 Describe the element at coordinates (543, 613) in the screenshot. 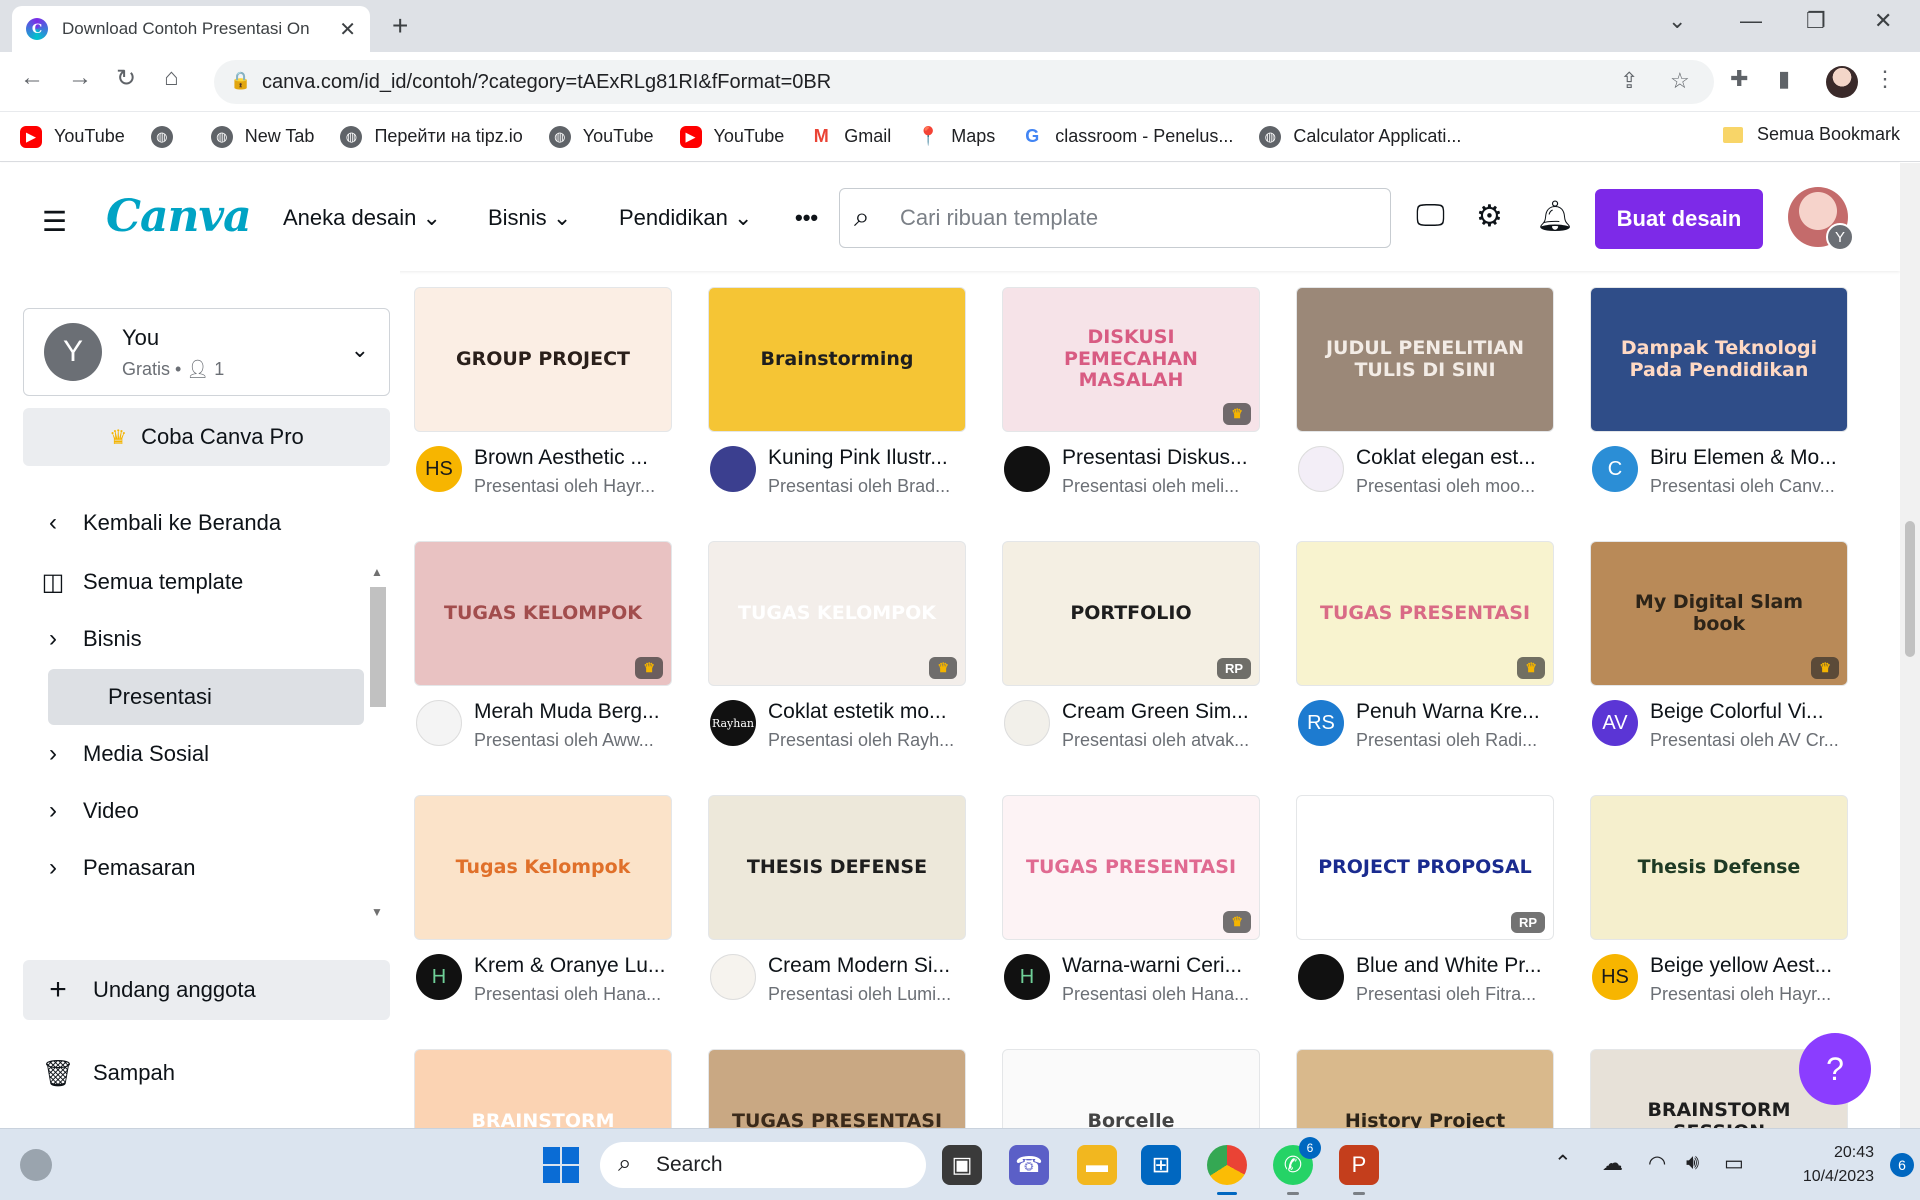

I see `template-thumbnail: TUGAS KELOMPOK ♛` at that location.